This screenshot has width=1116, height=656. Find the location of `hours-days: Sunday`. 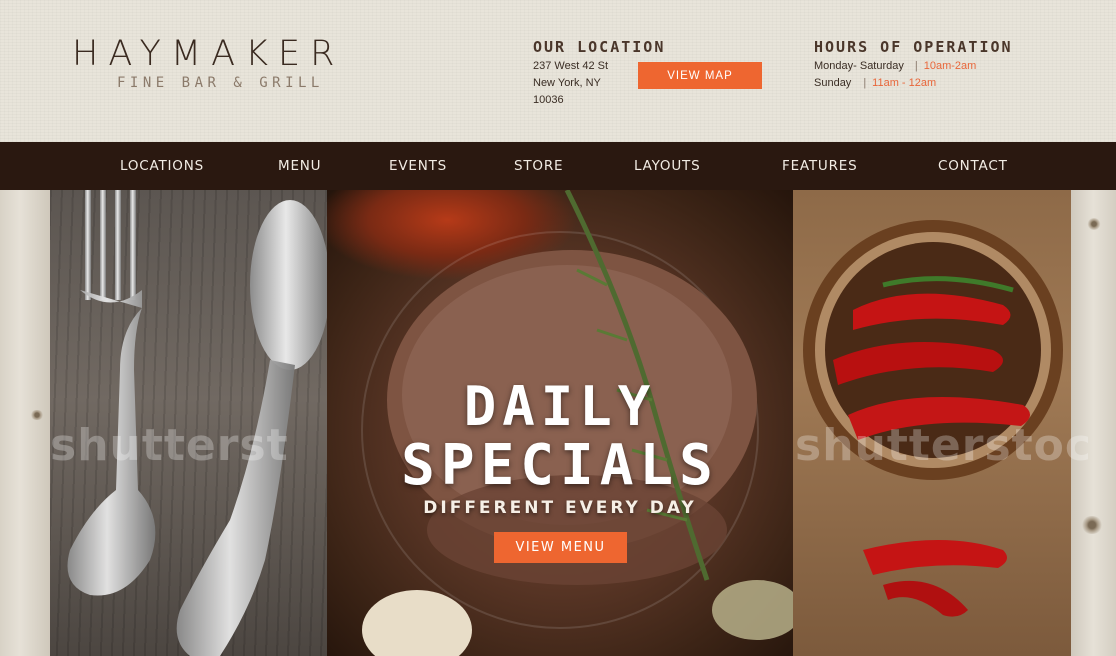

hours-days: Sunday is located at coordinates (833, 83).